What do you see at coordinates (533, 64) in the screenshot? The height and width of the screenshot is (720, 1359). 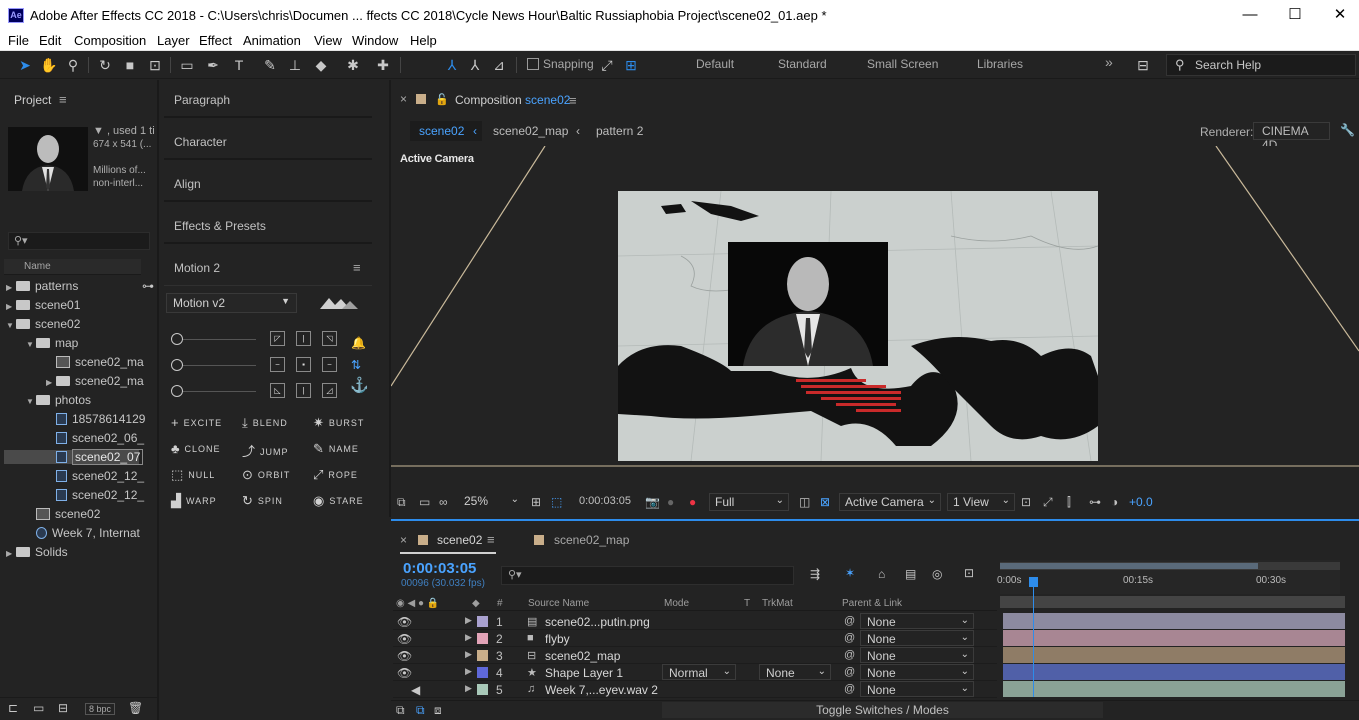 I see `snapping-checkbox` at bounding box center [533, 64].